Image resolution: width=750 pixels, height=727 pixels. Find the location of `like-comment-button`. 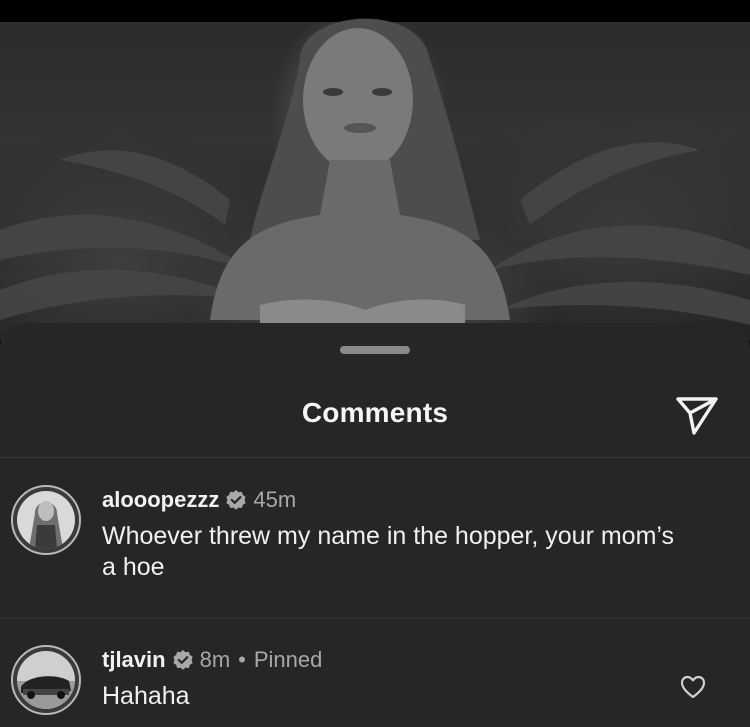

like-comment-button is located at coordinates (693, 687).